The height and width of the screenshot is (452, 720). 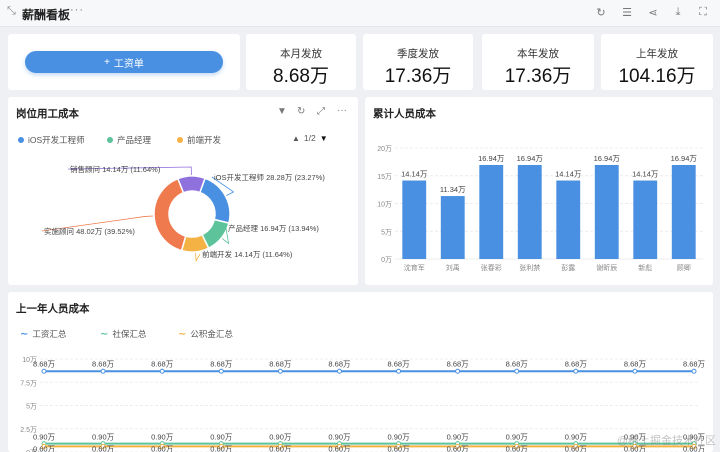 What do you see at coordinates (89, 231) in the screenshot?
I see `pie-data-label: 实施顾问 48.02万 (39.52%)` at bounding box center [89, 231].